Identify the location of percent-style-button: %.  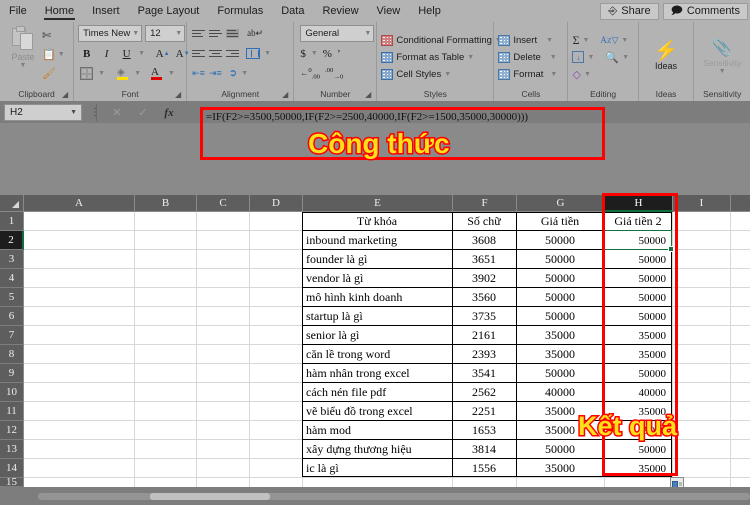
(327, 54).